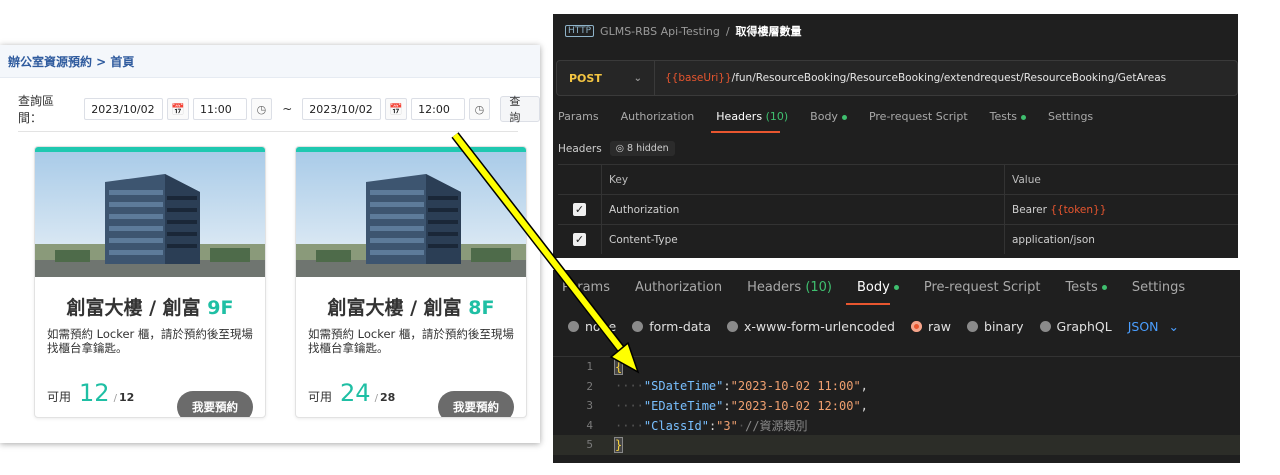 This screenshot has height=475, width=1280. I want to click on divider, so click(268, 131).